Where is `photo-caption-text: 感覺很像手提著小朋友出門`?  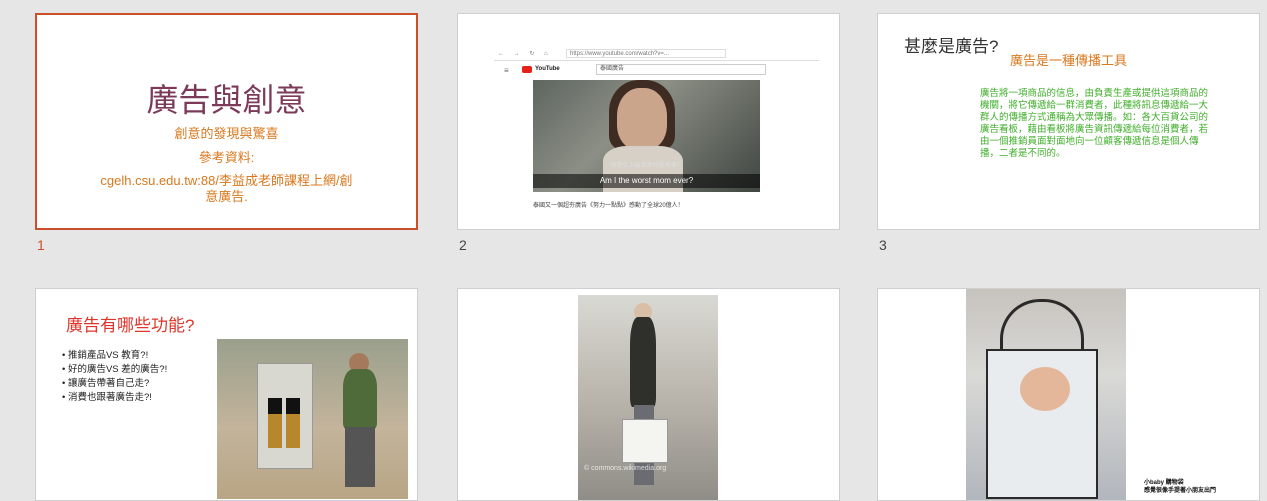 photo-caption-text: 感覺很像手提著小朋友出門 is located at coordinates (1180, 491).